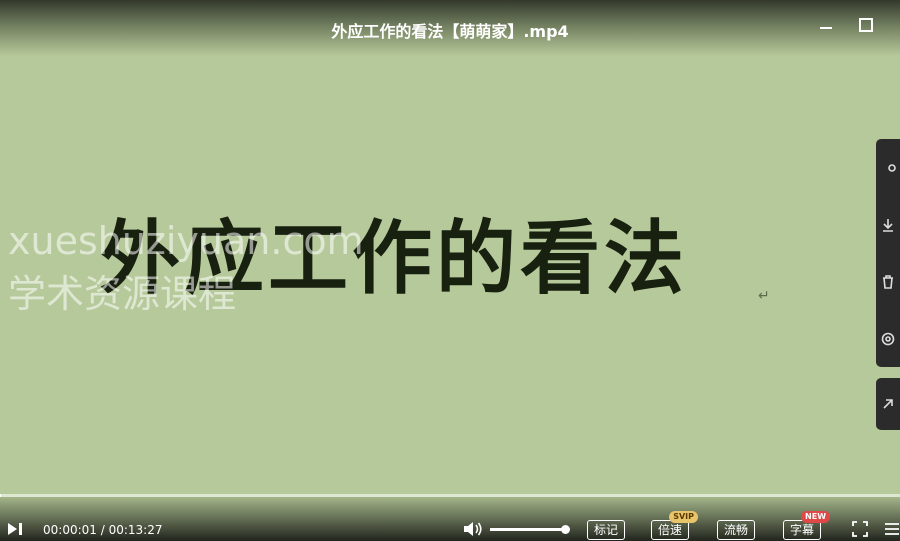 The width and height of the screenshot is (900, 541). I want to click on control-bar: 00:00:01 / 00:13:27 标记 倍速 SVIP 流畅 字幕 NEW, so click(450, 519).